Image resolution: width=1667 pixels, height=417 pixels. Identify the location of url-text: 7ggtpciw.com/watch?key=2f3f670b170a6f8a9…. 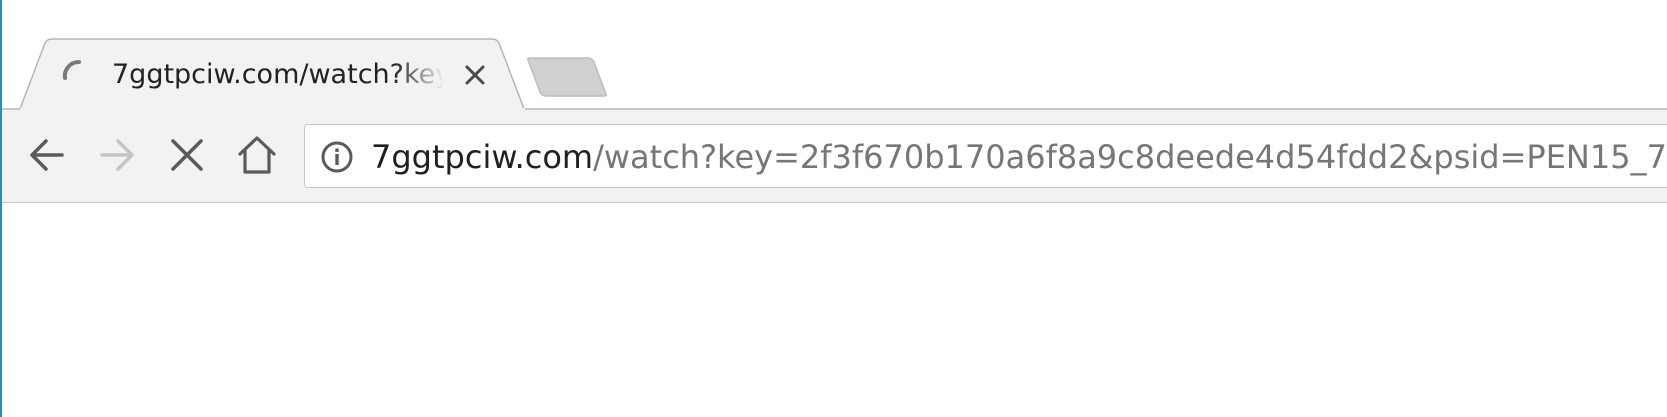
(1019, 157).